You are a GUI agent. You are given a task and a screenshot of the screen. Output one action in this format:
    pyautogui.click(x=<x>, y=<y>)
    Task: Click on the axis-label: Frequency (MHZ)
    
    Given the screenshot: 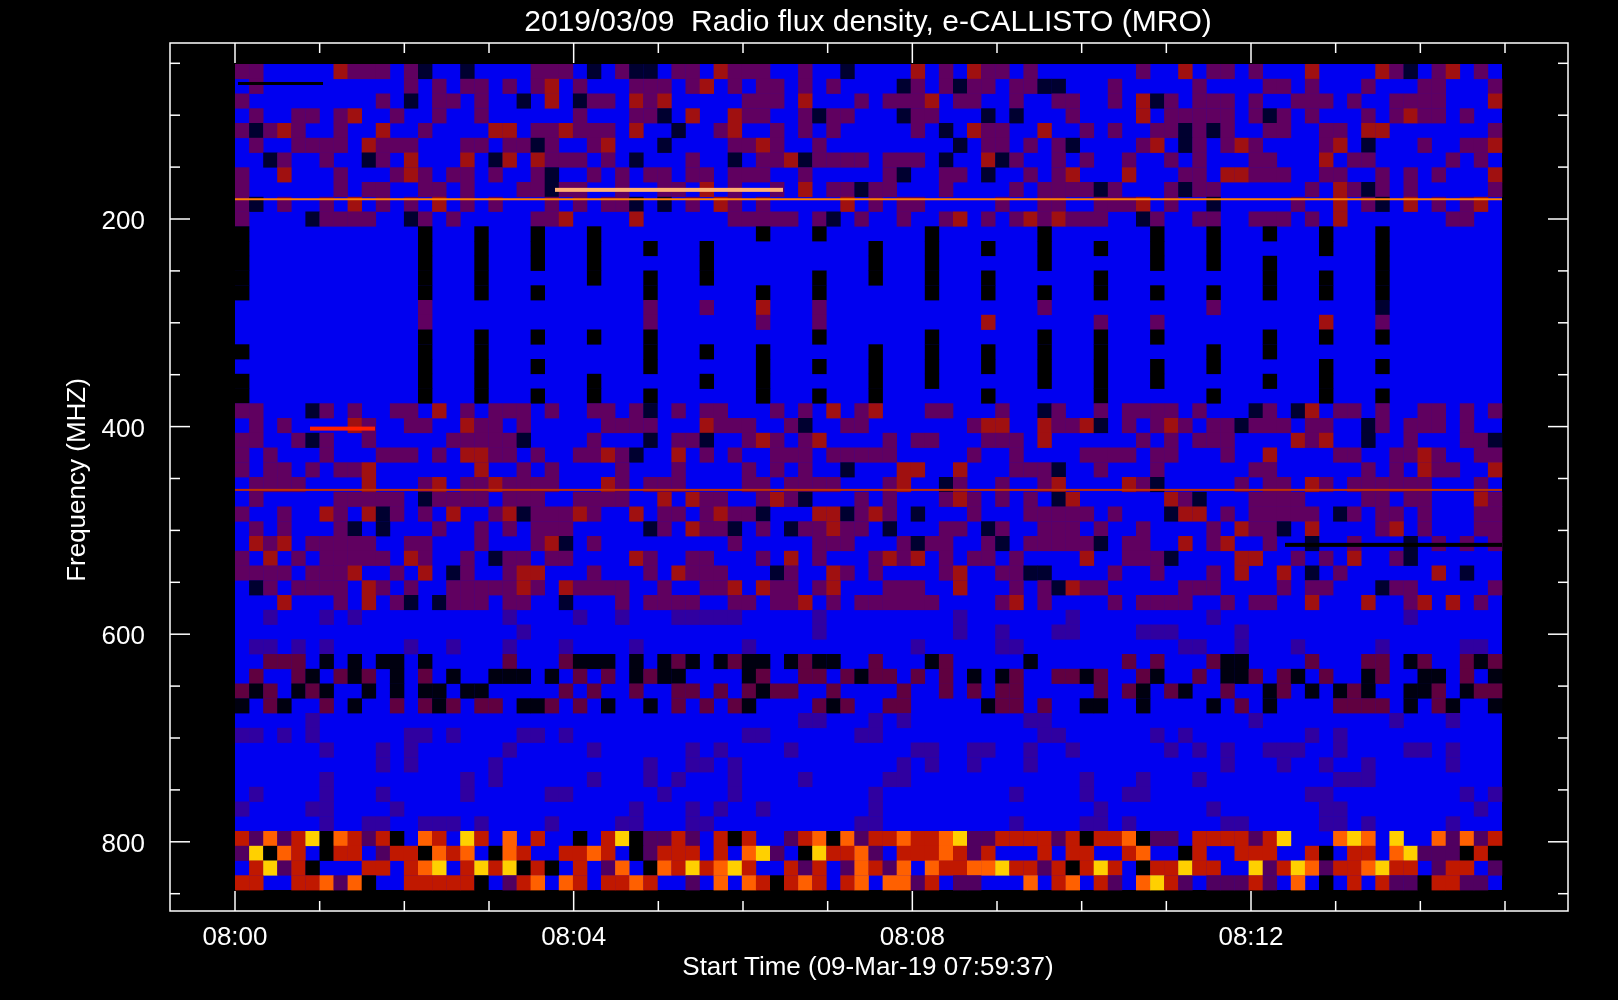 What is the action you would take?
    pyautogui.click(x=76, y=480)
    